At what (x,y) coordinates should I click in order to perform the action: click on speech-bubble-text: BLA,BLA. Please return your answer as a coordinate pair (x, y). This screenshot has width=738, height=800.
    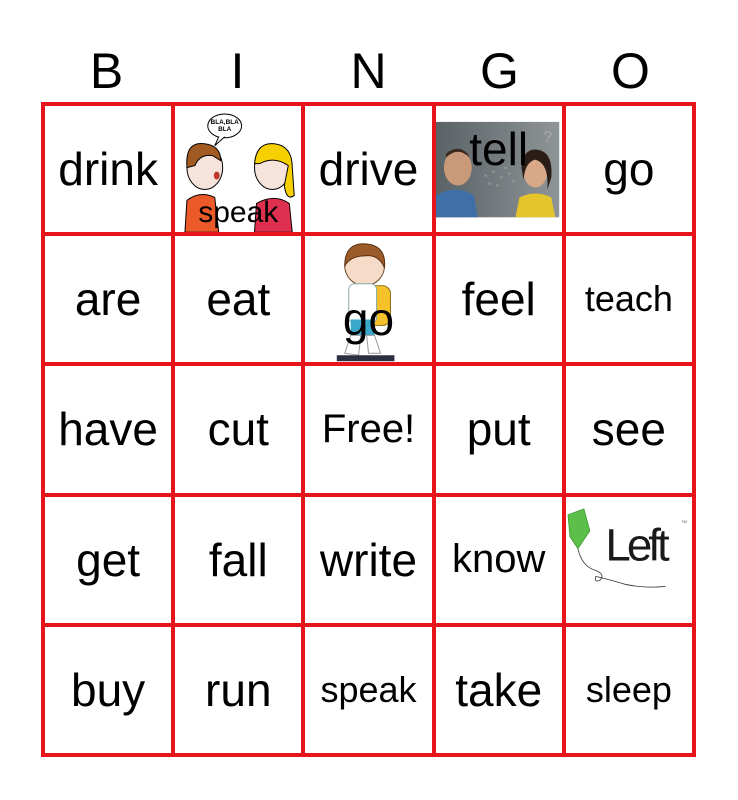
    Looking at the image, I should click on (225, 122).